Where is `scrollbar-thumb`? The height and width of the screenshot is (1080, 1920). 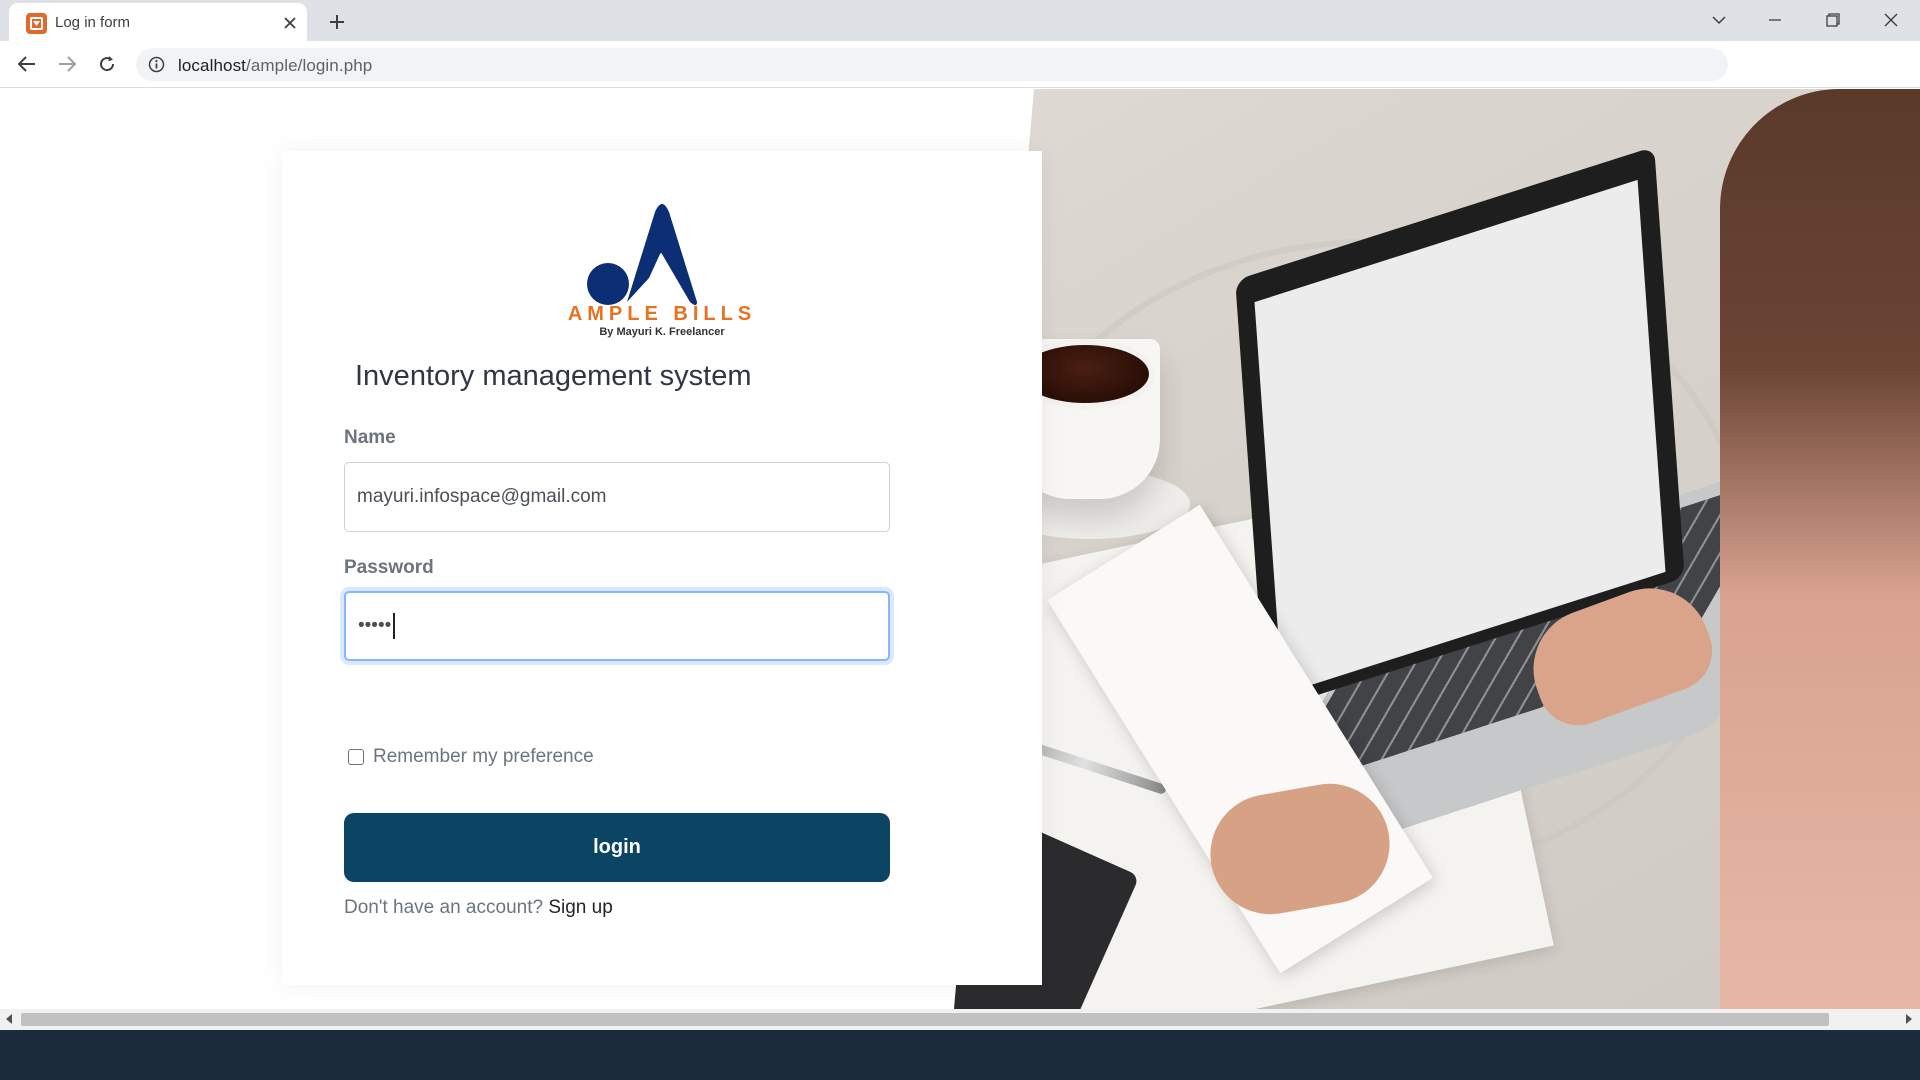 scrollbar-thumb is located at coordinates (925, 1019).